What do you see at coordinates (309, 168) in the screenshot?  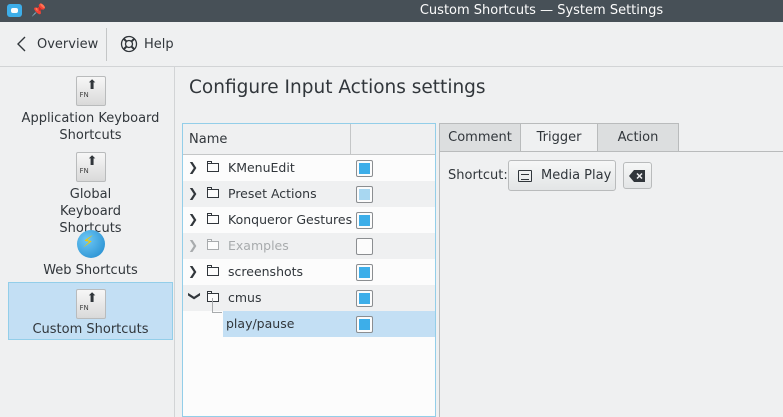 I see `tree-row: ❯ KMenuEdit` at bounding box center [309, 168].